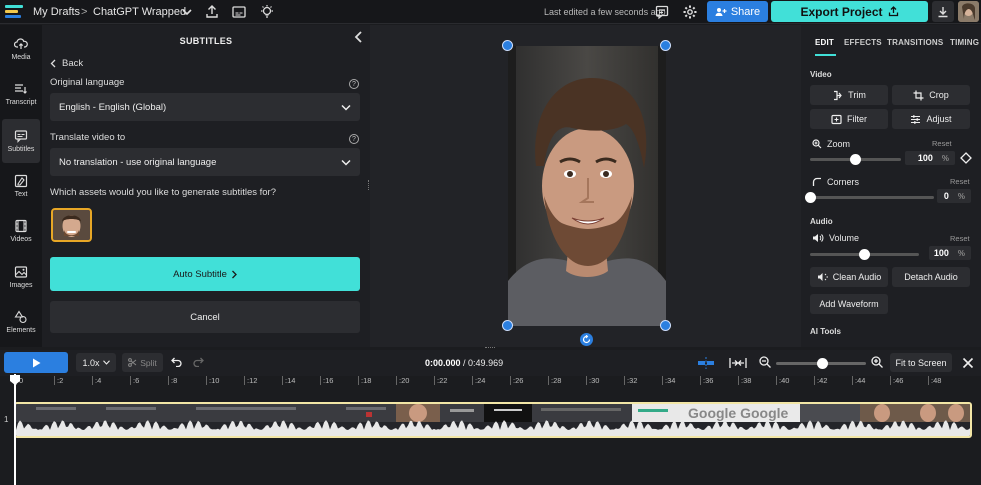  What do you see at coordinates (690, 12) in the screenshot?
I see `gear-icon` at bounding box center [690, 12].